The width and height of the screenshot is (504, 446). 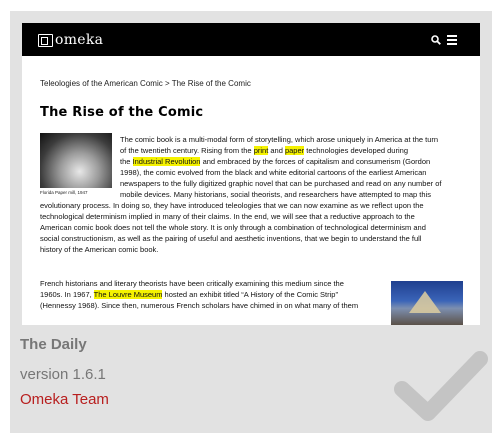 I want to click on plugin-name: The Daily, so click(x=53, y=344).